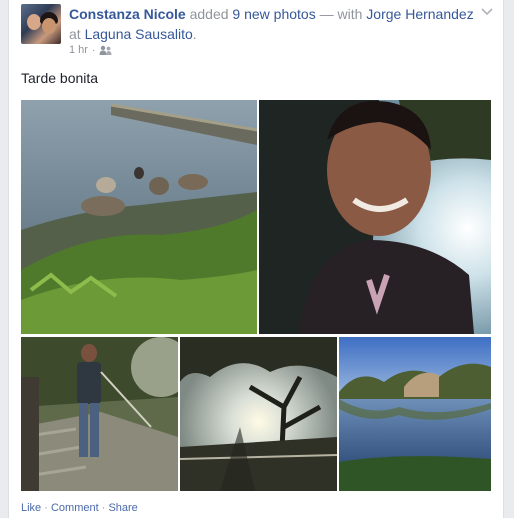 Image resolution: width=514 pixels, height=518 pixels. I want to click on like-link: Like, so click(31, 508).